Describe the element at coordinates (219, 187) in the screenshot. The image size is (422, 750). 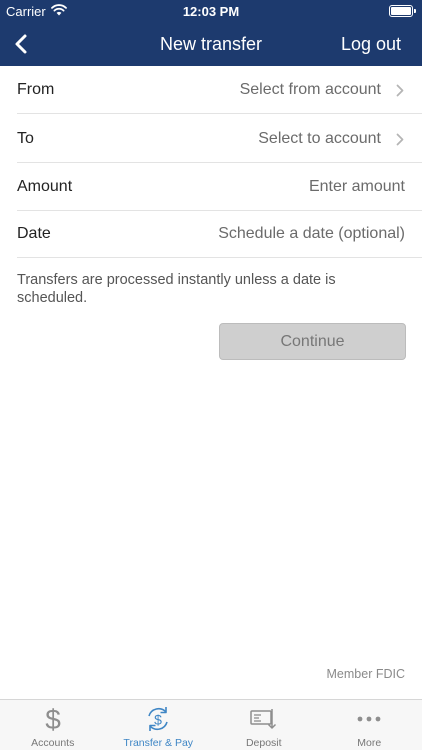
I see `amount-row: Amount Enter amount` at that location.